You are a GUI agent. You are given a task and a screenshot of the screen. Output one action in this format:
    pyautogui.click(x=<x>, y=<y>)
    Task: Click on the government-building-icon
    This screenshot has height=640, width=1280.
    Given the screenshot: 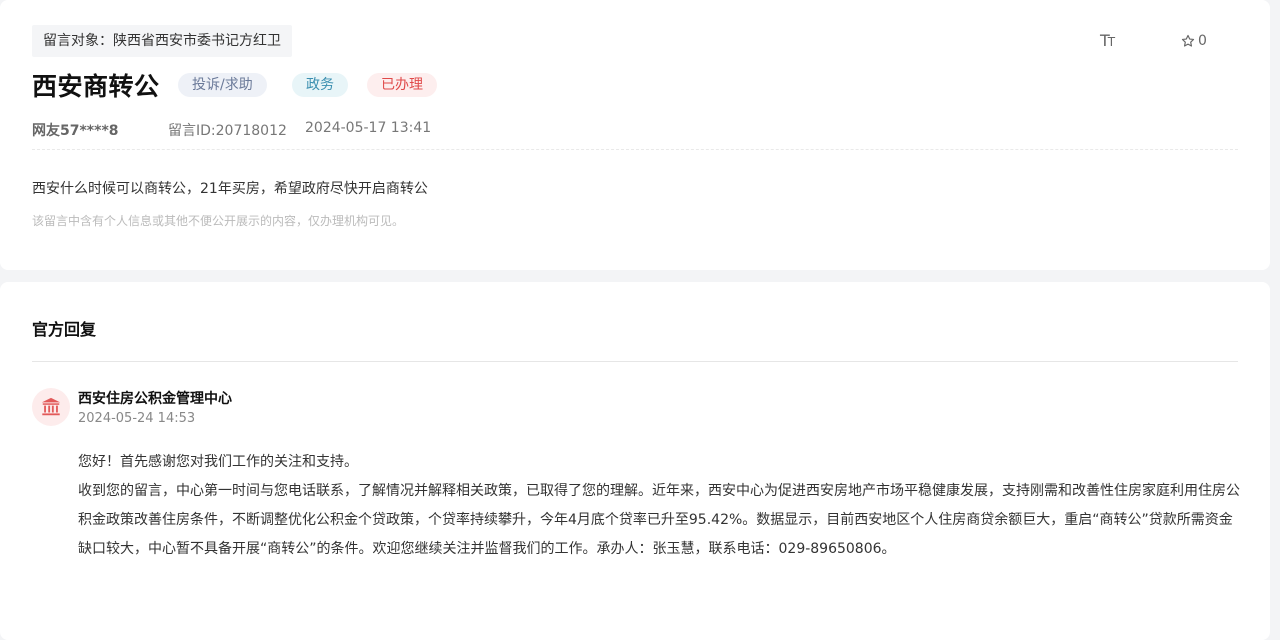 What is the action you would take?
    pyautogui.click(x=51, y=406)
    